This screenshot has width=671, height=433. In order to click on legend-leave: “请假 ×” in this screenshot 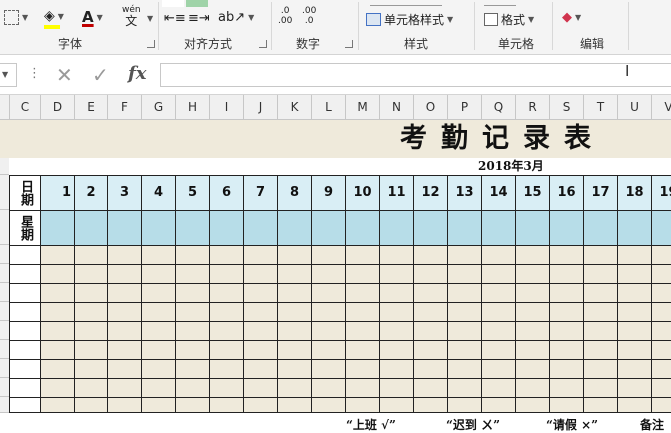, I will do `click(572, 424)`.